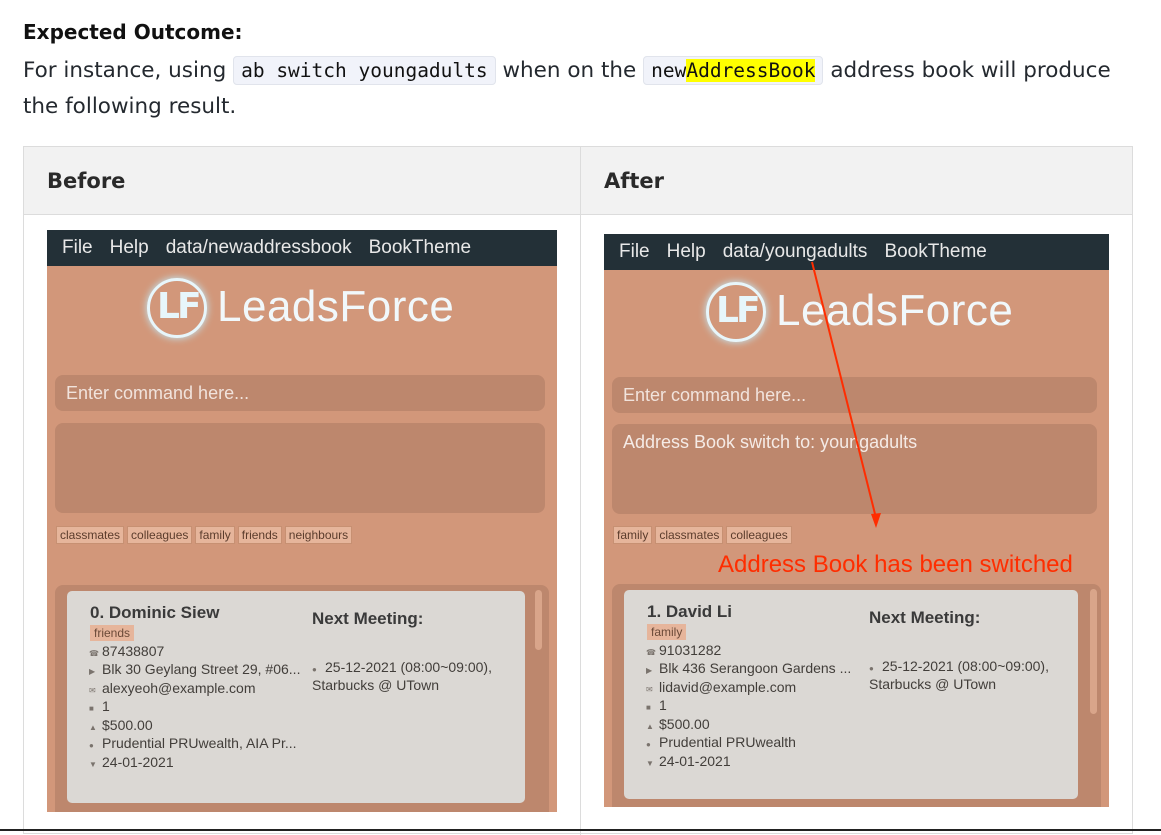 The width and height of the screenshot is (1161, 835). Describe the element at coordinates (580, 830) in the screenshot. I see `bottom-border` at that location.